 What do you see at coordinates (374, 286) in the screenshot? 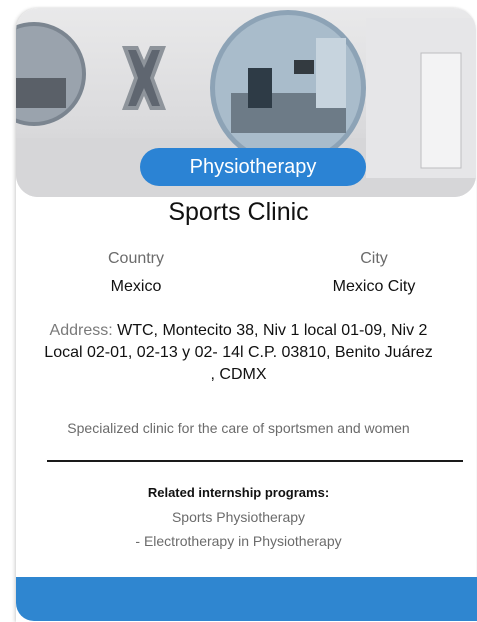
I see `city-value: Mexico City` at bounding box center [374, 286].